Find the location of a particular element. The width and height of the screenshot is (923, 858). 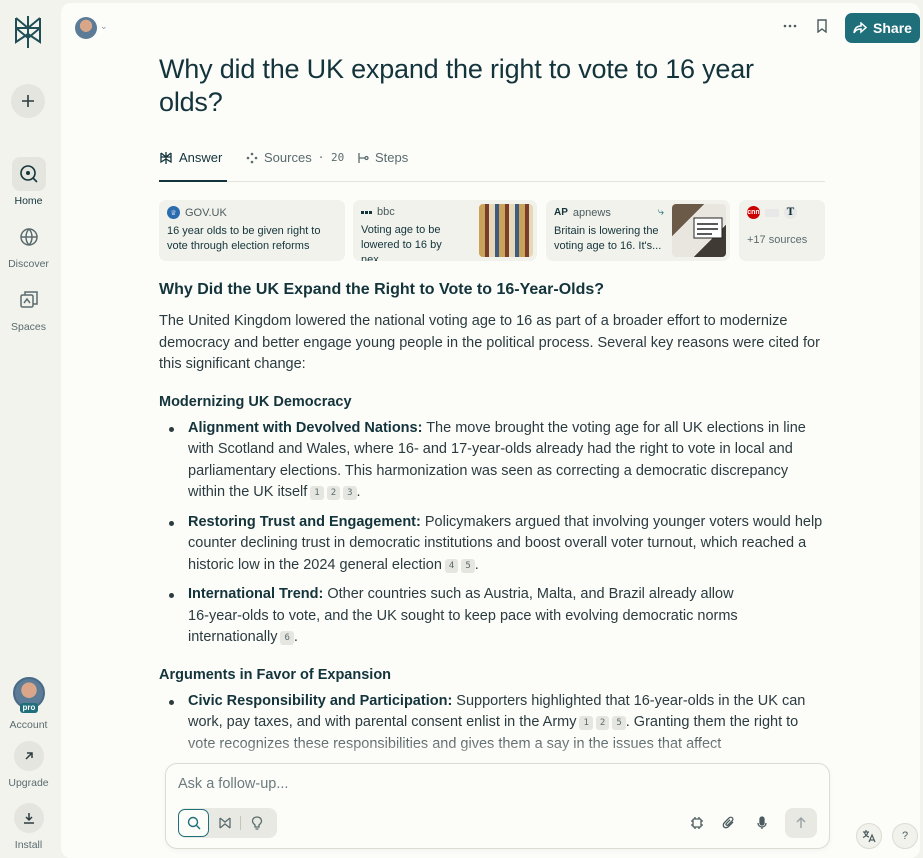

help-button: ? is located at coordinates (905, 836).